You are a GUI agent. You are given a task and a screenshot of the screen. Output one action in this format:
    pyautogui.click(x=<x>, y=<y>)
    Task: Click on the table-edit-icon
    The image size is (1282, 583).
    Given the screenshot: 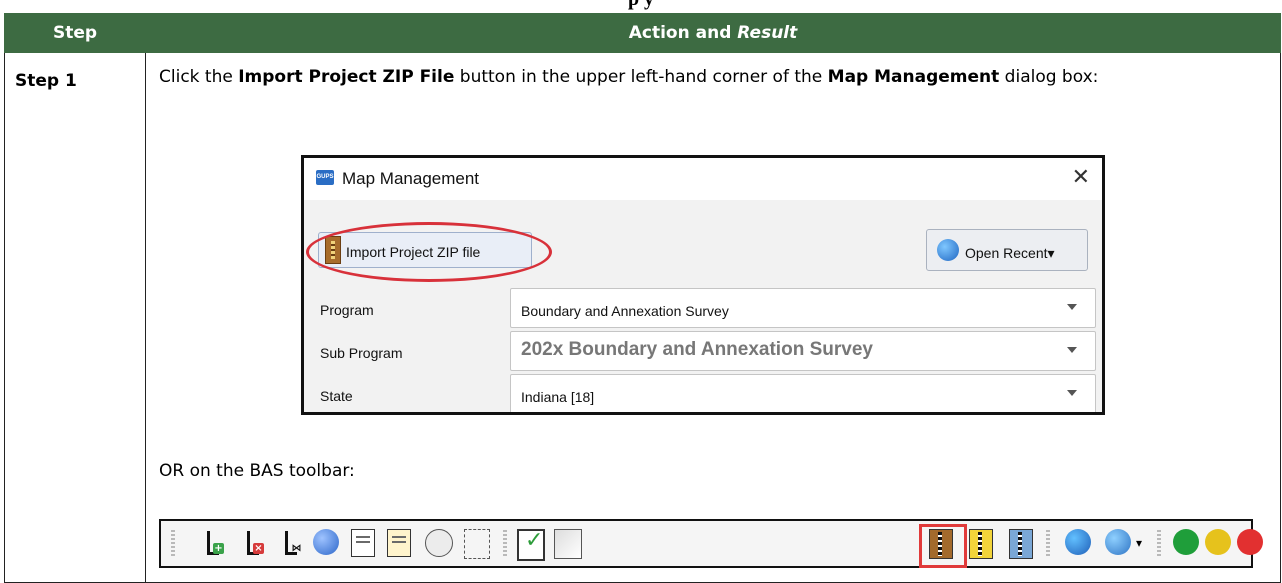 What is the action you would take?
    pyautogui.click(x=399, y=543)
    